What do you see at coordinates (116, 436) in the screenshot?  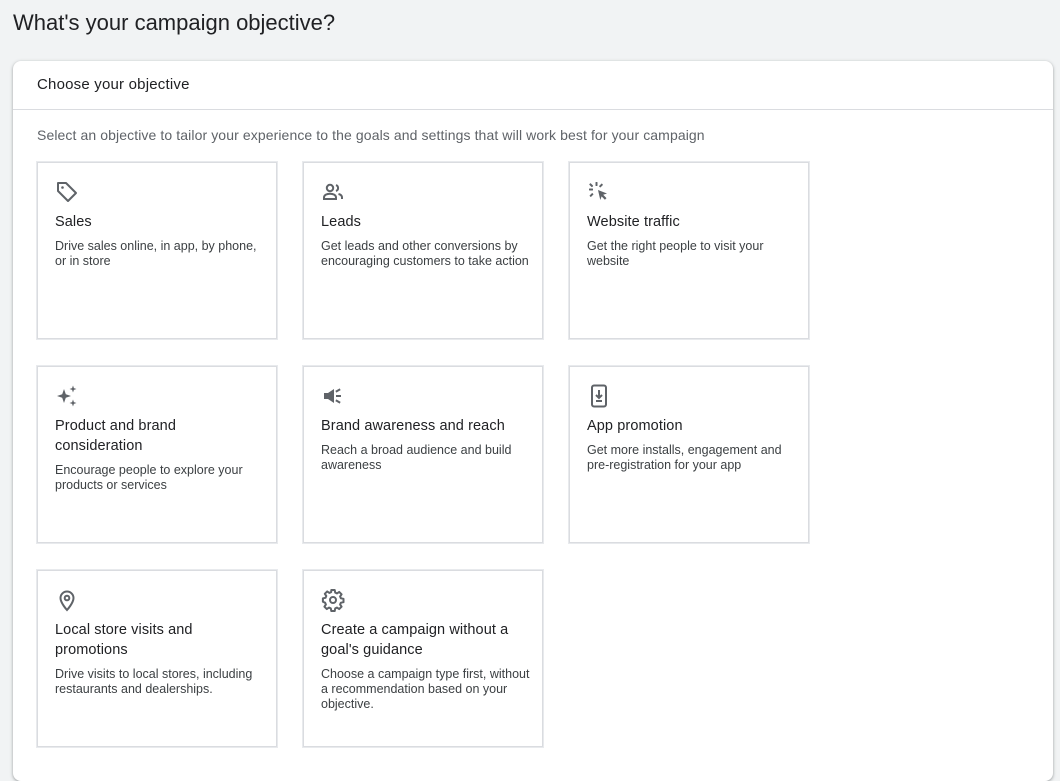 I see `objective-title: Product and brand consideration` at bounding box center [116, 436].